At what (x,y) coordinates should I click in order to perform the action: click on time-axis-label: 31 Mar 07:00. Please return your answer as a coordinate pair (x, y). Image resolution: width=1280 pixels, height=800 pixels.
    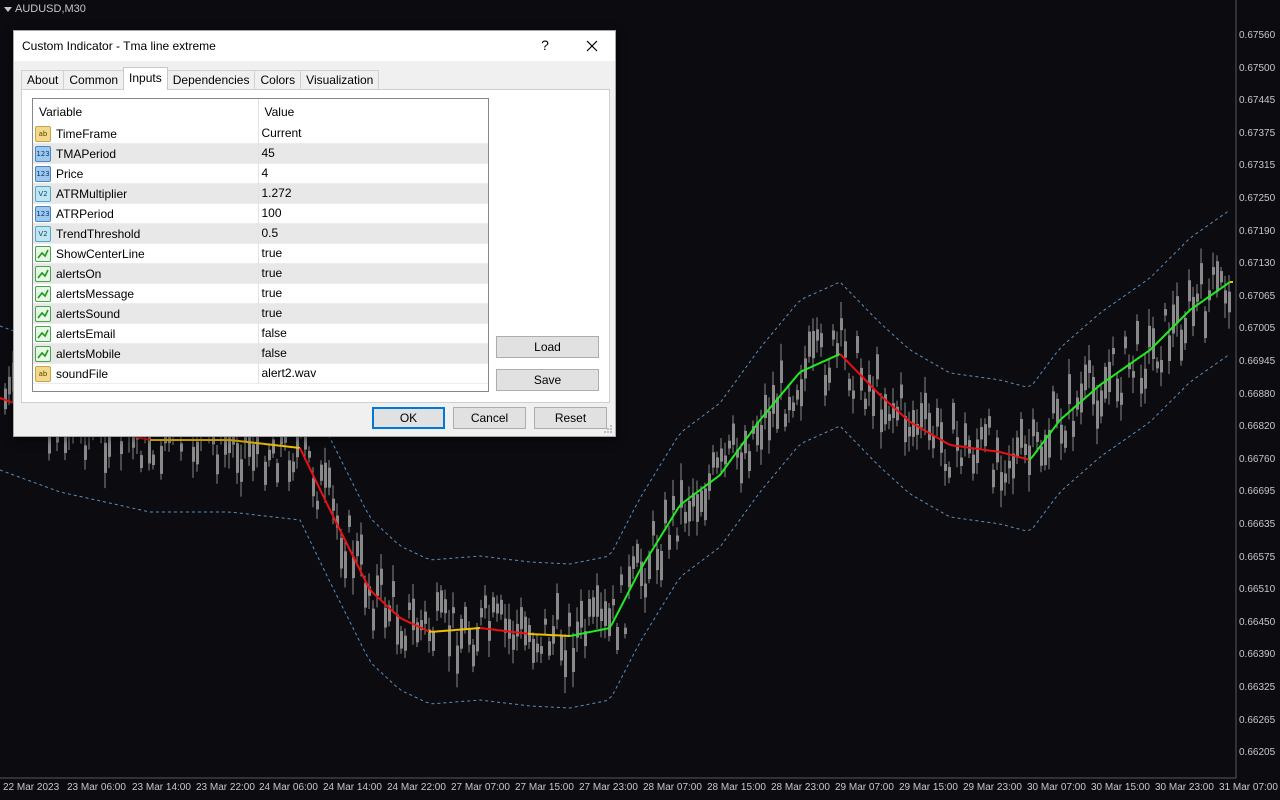
    Looking at the image, I should click on (1248, 787).